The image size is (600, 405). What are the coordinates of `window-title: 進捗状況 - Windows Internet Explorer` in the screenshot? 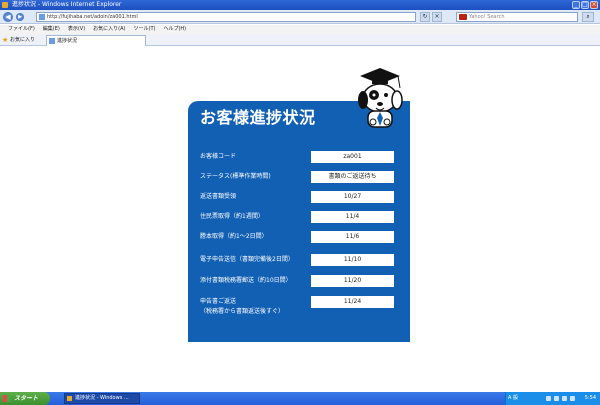 It's located at (67, 4).